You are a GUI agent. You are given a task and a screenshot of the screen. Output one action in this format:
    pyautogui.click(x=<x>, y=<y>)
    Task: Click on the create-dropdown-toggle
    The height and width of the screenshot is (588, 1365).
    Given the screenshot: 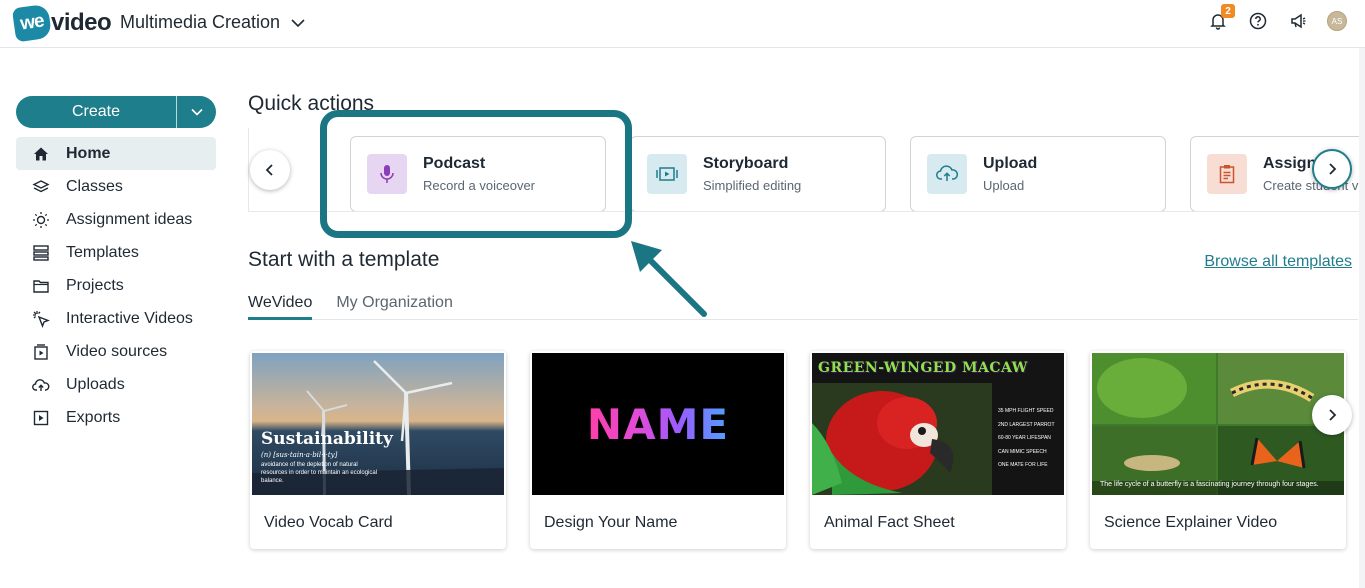 What is the action you would take?
    pyautogui.click(x=196, y=112)
    